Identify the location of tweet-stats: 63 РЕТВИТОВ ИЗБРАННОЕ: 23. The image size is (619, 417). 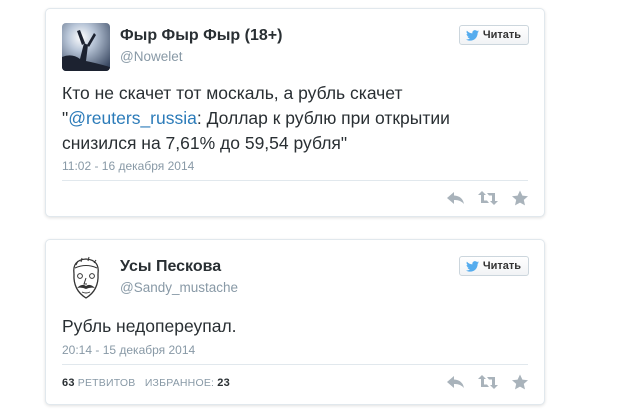
(146, 383).